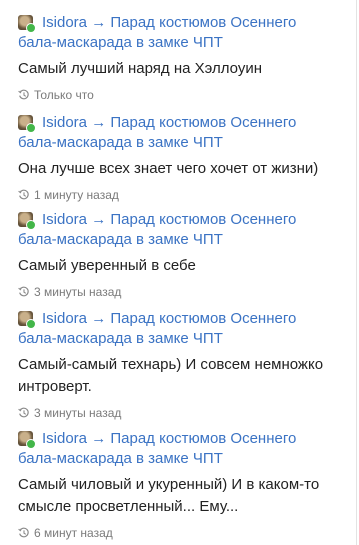  Describe the element at coordinates (183, 95) in the screenshot. I see `timestamp: Только что` at that location.